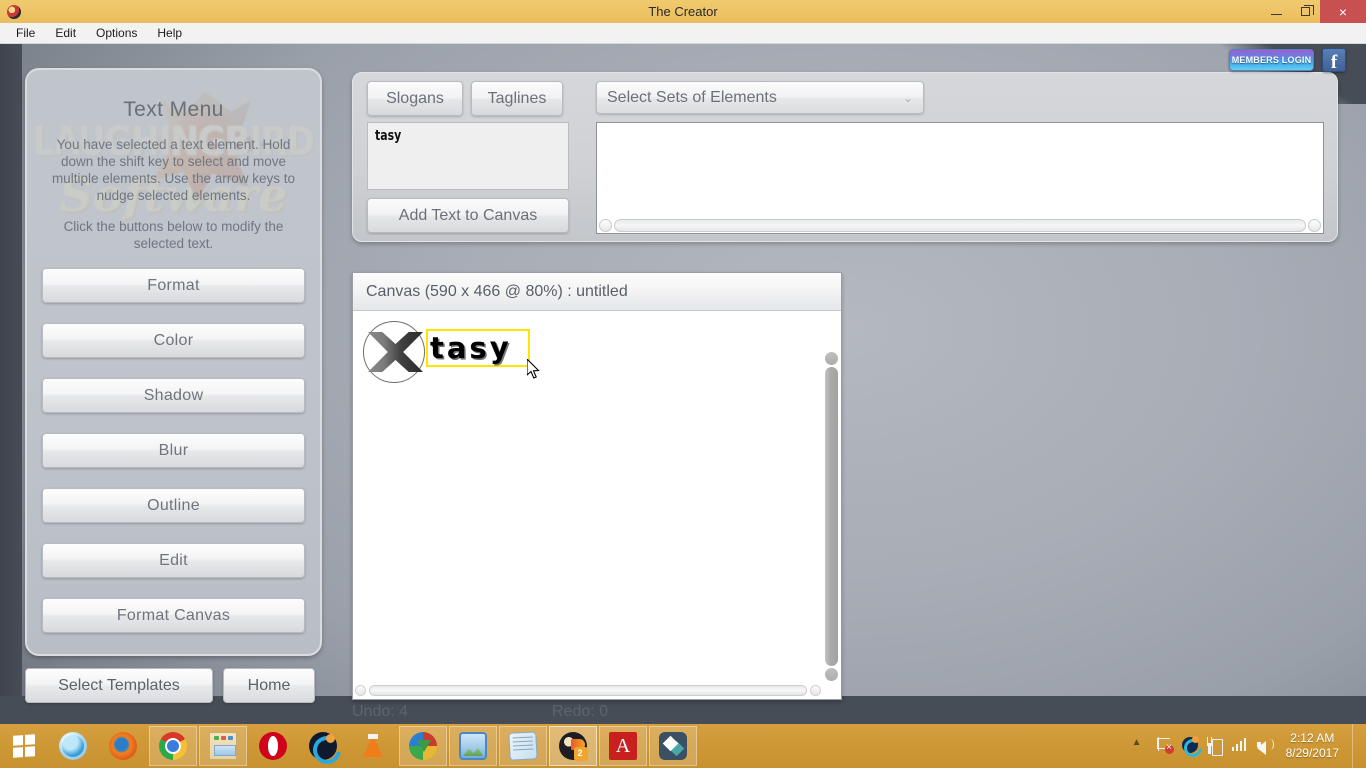 Image resolution: width=1366 pixels, height=768 pixels. I want to click on menu-item-file: File, so click(25, 33).